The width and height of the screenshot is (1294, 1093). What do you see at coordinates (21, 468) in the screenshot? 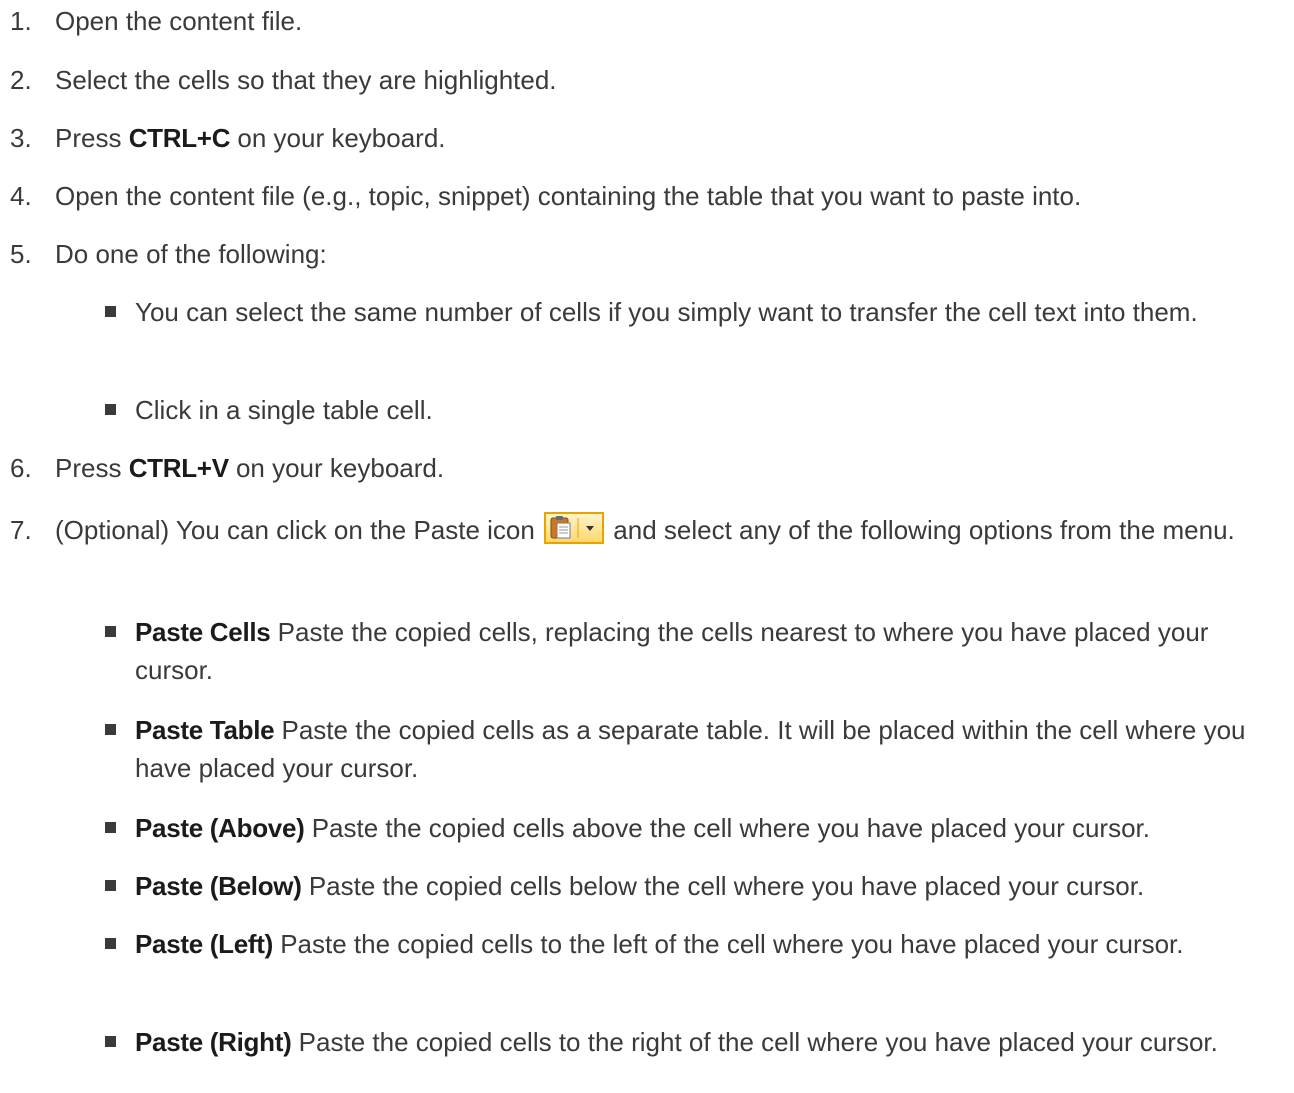
I see `step-number: 6.` at bounding box center [21, 468].